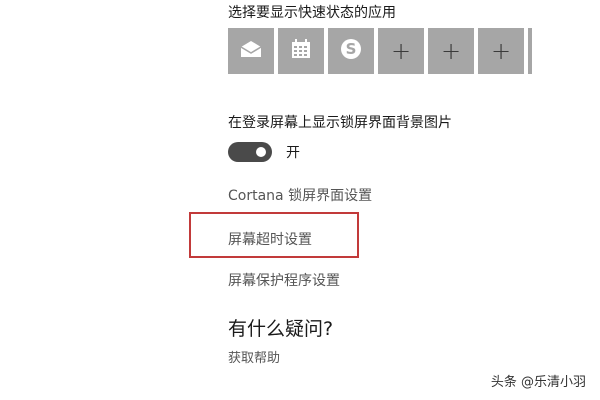 The width and height of the screenshot is (600, 400). I want to click on toggle-state-label: 开, so click(293, 153).